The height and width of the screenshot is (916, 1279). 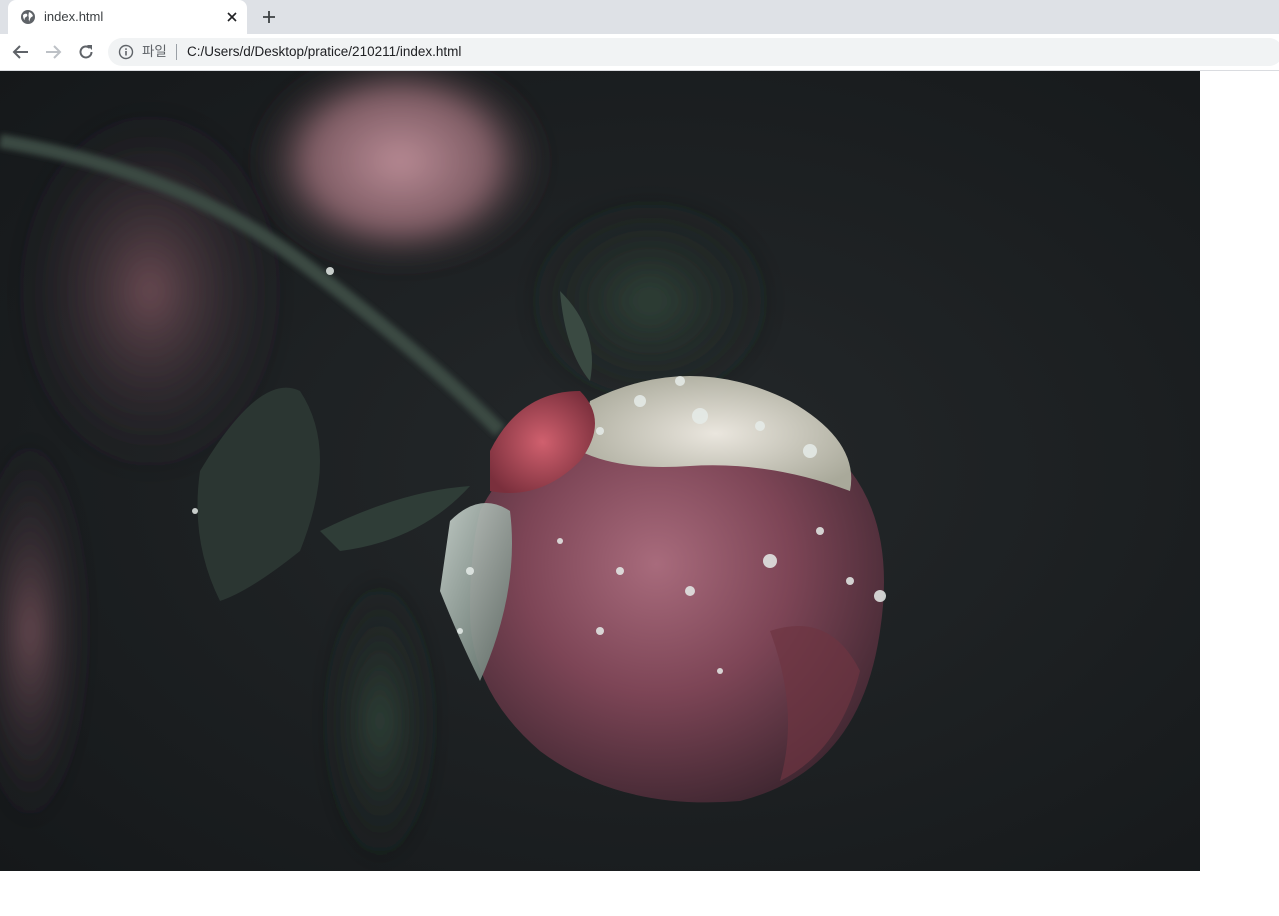 I want to click on arrow-right-icon, so click(x=53, y=52).